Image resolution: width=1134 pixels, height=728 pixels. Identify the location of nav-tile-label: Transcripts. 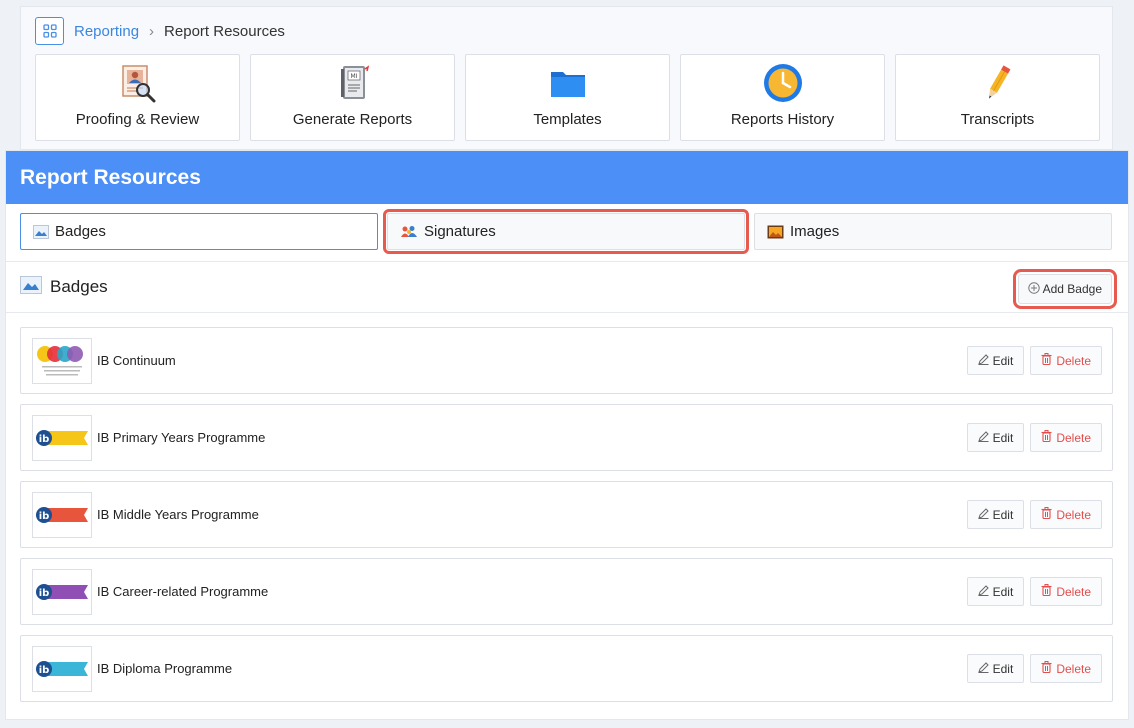
(997, 119).